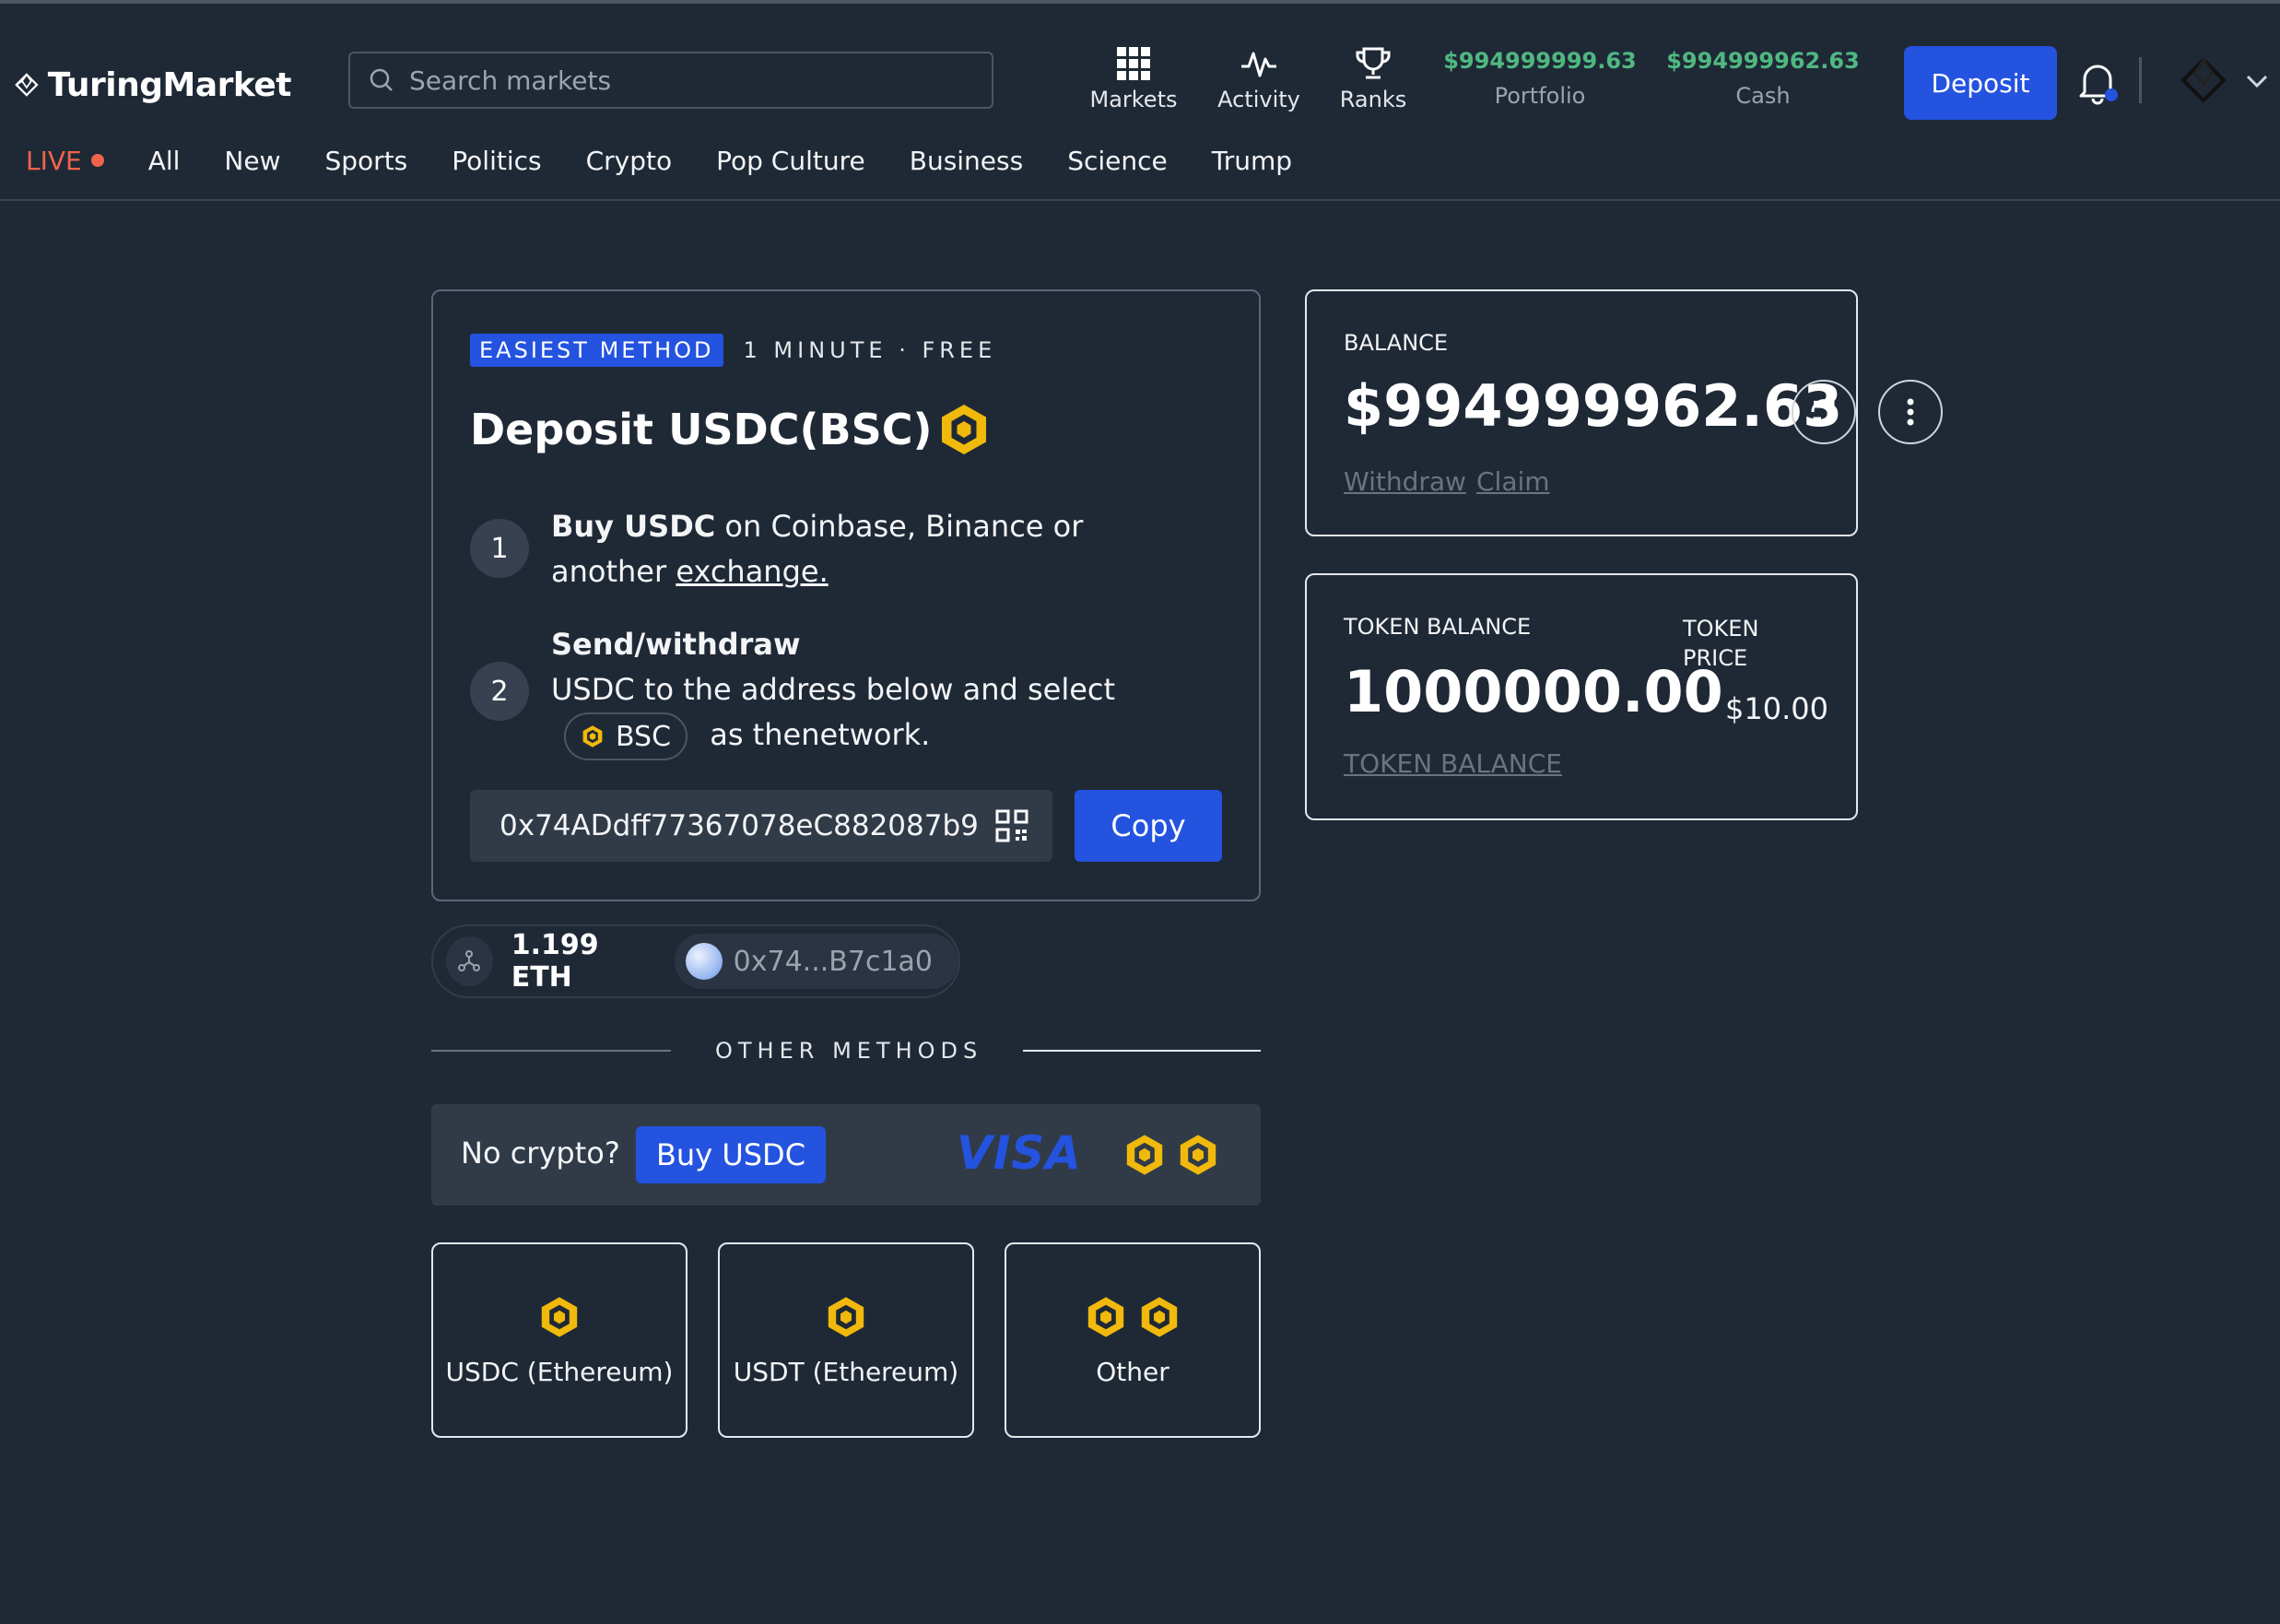 This screenshot has width=2280, height=1624. What do you see at coordinates (381, 79) in the screenshot?
I see `search-icon` at bounding box center [381, 79].